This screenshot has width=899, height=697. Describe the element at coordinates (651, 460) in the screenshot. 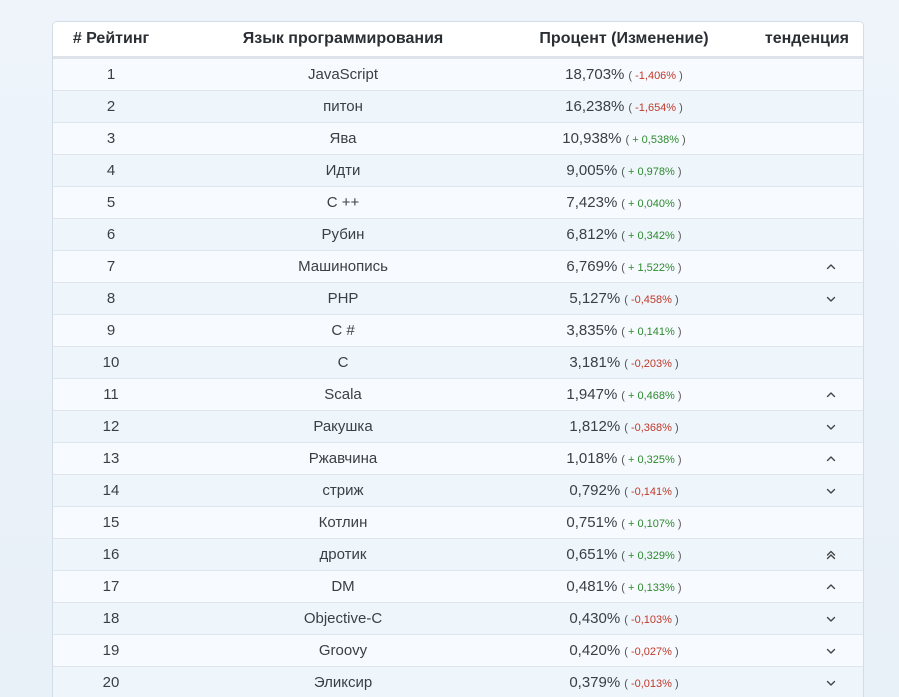

I see `change-value: + 0,325%` at that location.